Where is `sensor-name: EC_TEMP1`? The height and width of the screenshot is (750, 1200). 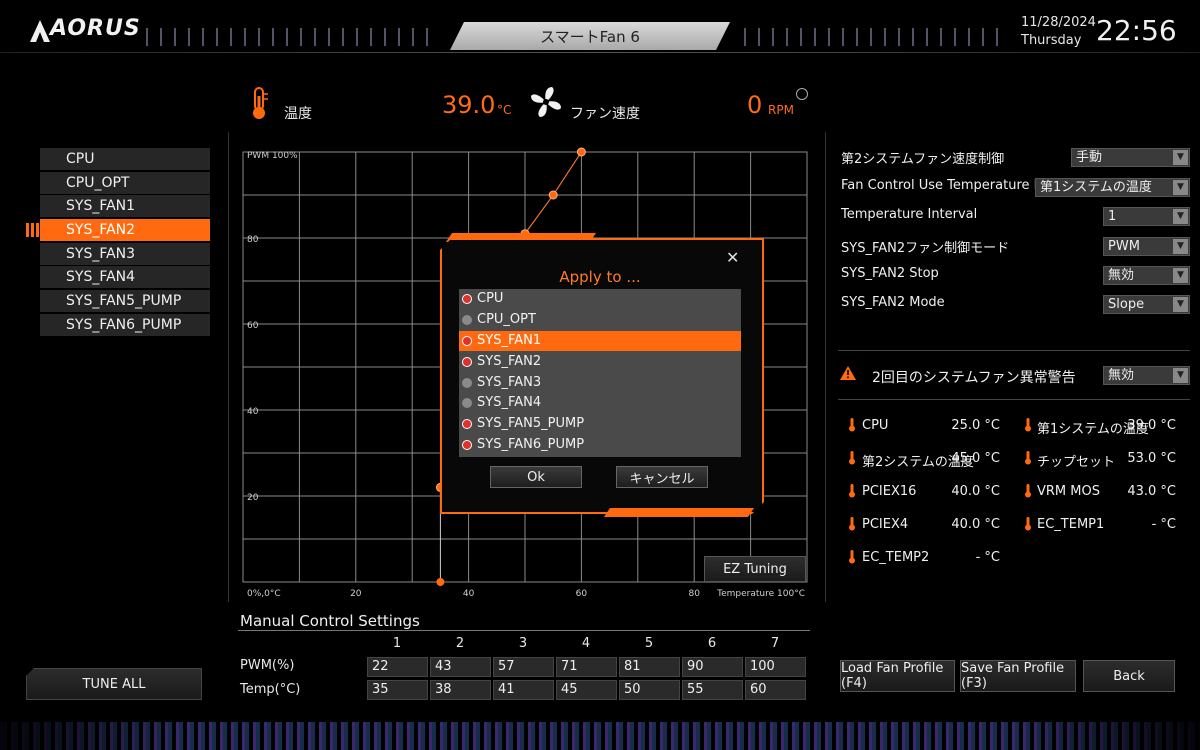 sensor-name: EC_TEMP1 is located at coordinates (1071, 524).